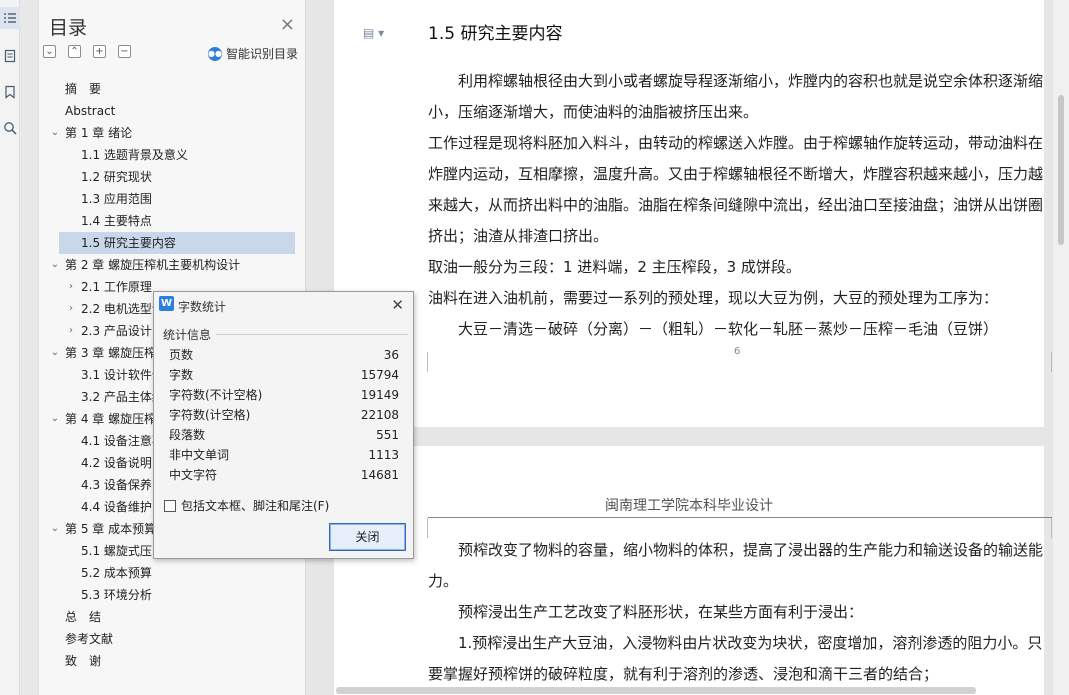 The image size is (1069, 695). Describe the element at coordinates (90, 111) in the screenshot. I see `toc-item-label: Abstract` at that location.